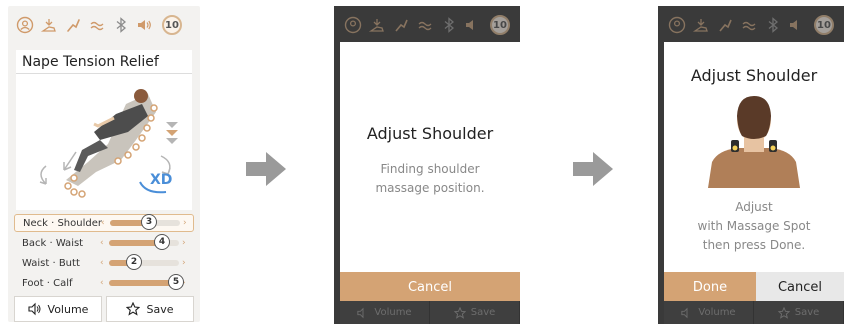 Image resolution: width=844 pixels, height=325 pixels. Describe the element at coordinates (141, 96) in the screenshot. I see `person-head` at that location.